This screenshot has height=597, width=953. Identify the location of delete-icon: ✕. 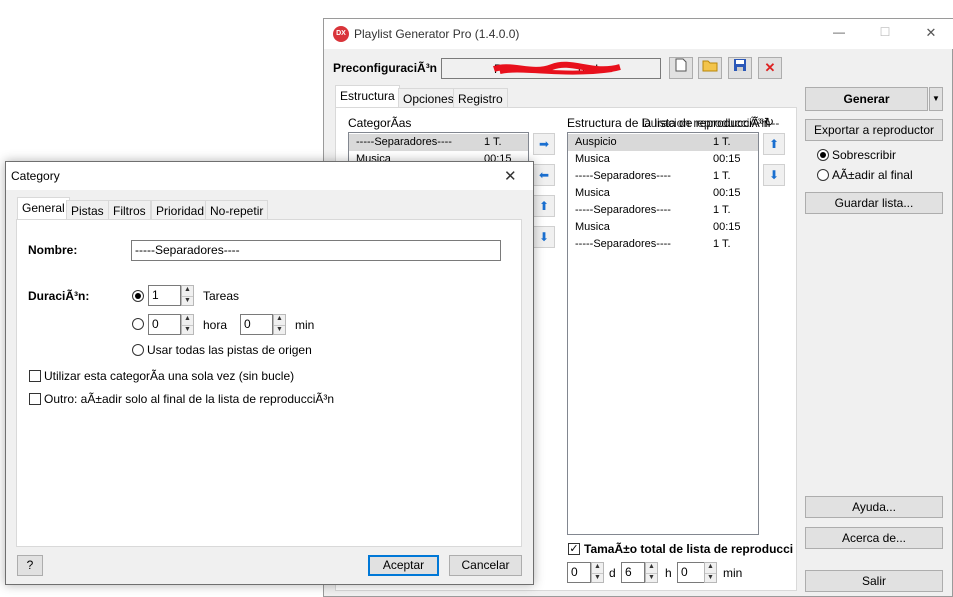
(770, 68).